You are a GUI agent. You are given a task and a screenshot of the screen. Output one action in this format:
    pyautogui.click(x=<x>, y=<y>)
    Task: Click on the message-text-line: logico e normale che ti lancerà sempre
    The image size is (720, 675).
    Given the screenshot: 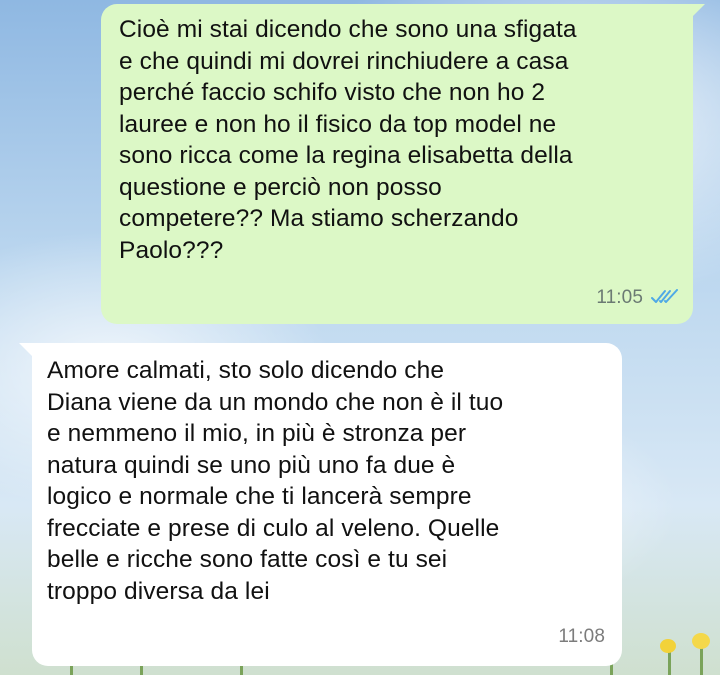 What is the action you would take?
    pyautogui.click(x=259, y=496)
    